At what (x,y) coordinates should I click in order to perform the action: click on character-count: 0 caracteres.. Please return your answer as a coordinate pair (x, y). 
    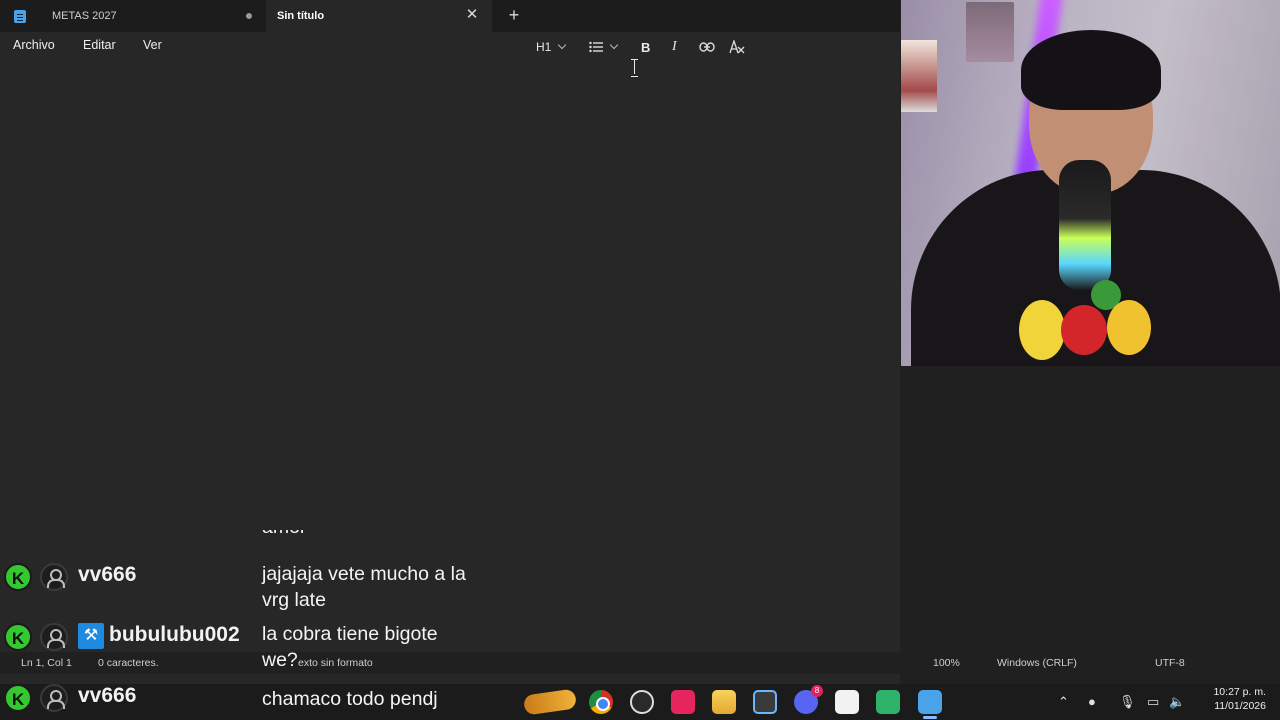
    Looking at the image, I should click on (128, 663).